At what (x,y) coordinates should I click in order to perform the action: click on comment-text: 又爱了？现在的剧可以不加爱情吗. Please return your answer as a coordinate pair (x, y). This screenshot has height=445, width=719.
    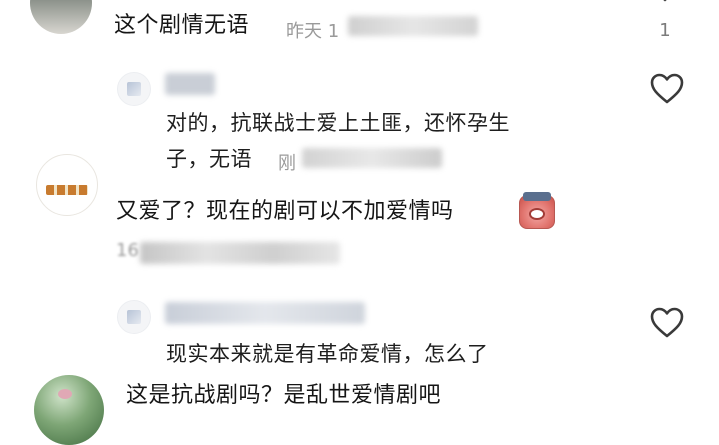
    Looking at the image, I should click on (285, 211).